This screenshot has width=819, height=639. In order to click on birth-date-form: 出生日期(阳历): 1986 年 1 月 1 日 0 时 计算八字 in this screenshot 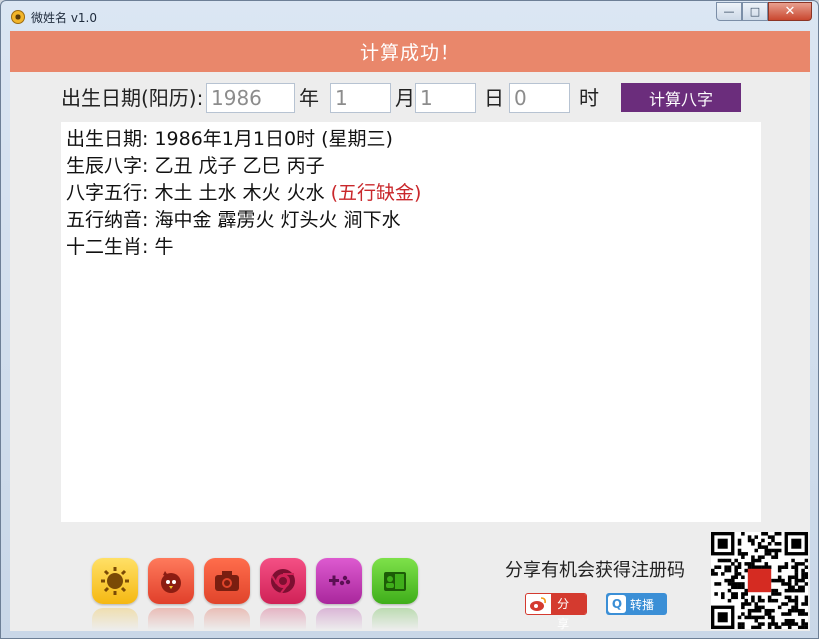, I will do `click(410, 98)`.